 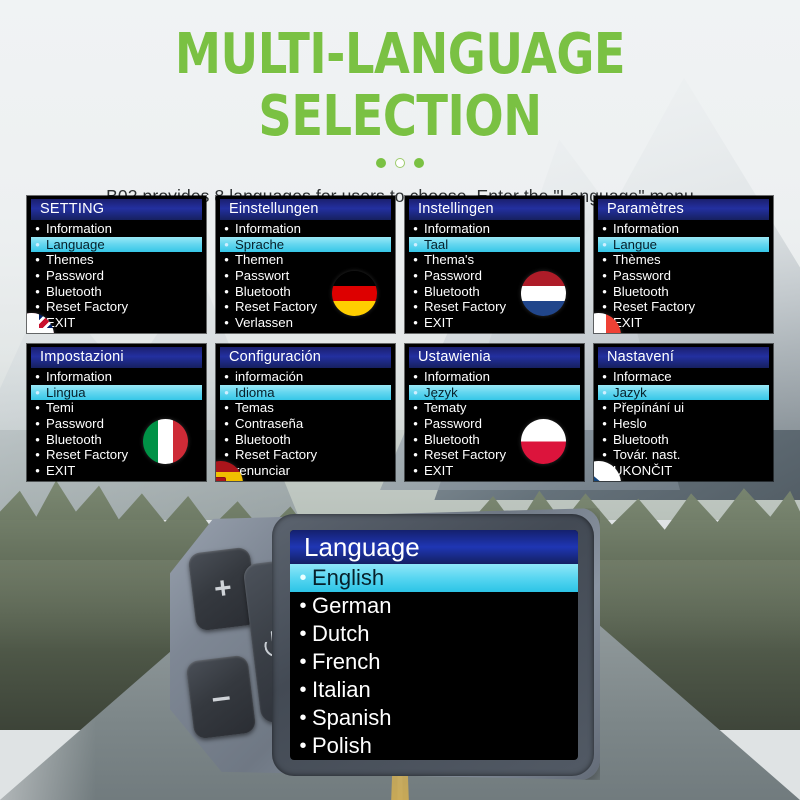 I want to click on menu-item: • Sprache, so click(x=305, y=244).